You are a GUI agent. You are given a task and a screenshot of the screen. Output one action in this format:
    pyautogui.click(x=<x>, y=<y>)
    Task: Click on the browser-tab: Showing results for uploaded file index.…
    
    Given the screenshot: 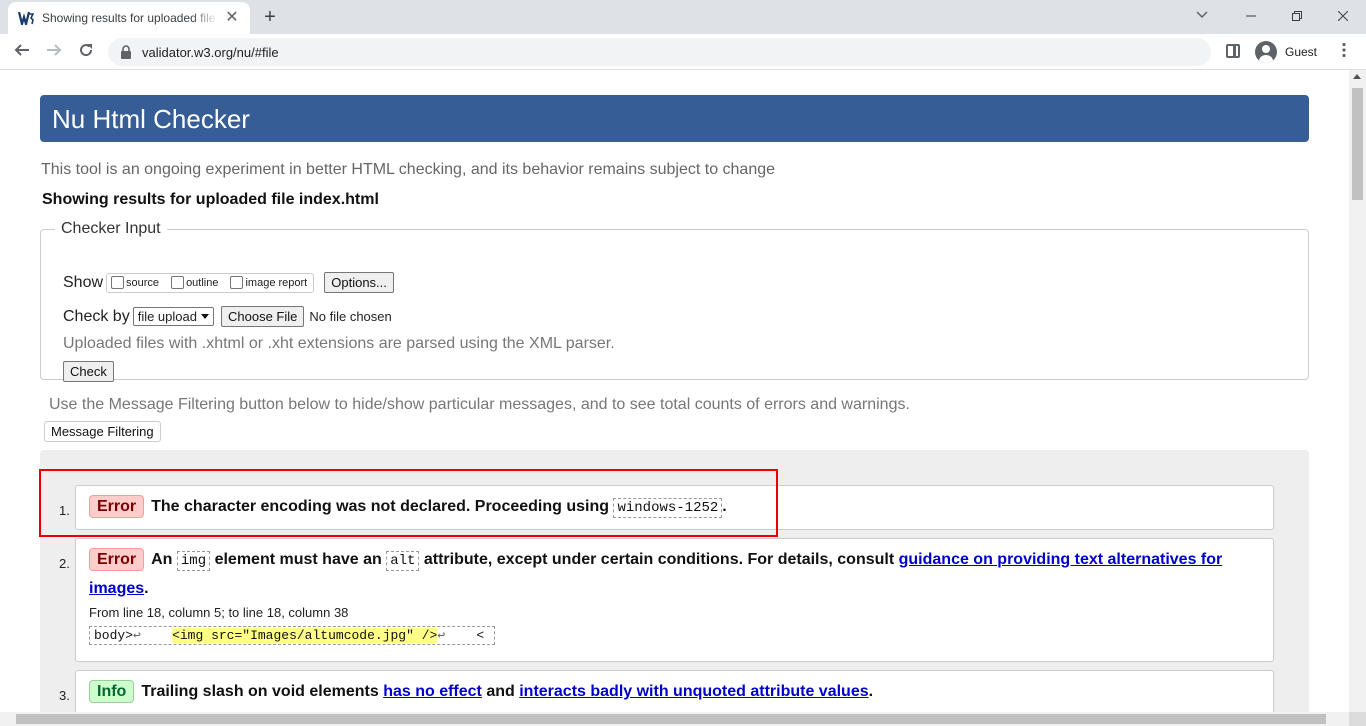 What is the action you would take?
    pyautogui.click(x=129, y=18)
    